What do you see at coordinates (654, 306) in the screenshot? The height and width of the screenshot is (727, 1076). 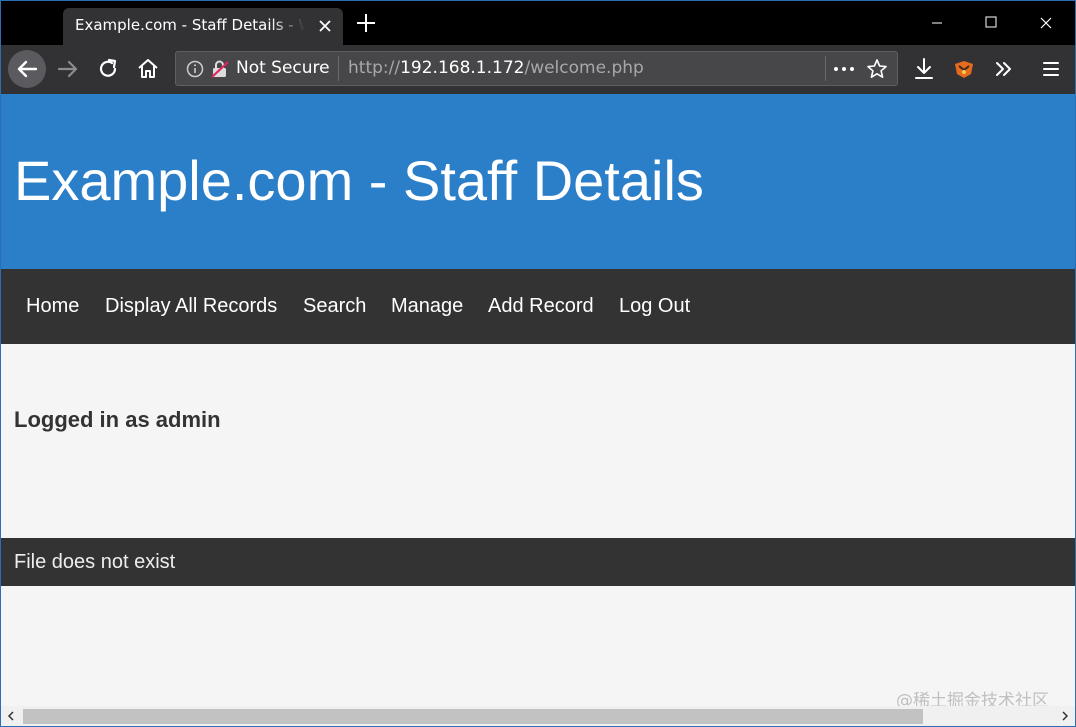 I see `nav-logout-link: Log Out` at bounding box center [654, 306].